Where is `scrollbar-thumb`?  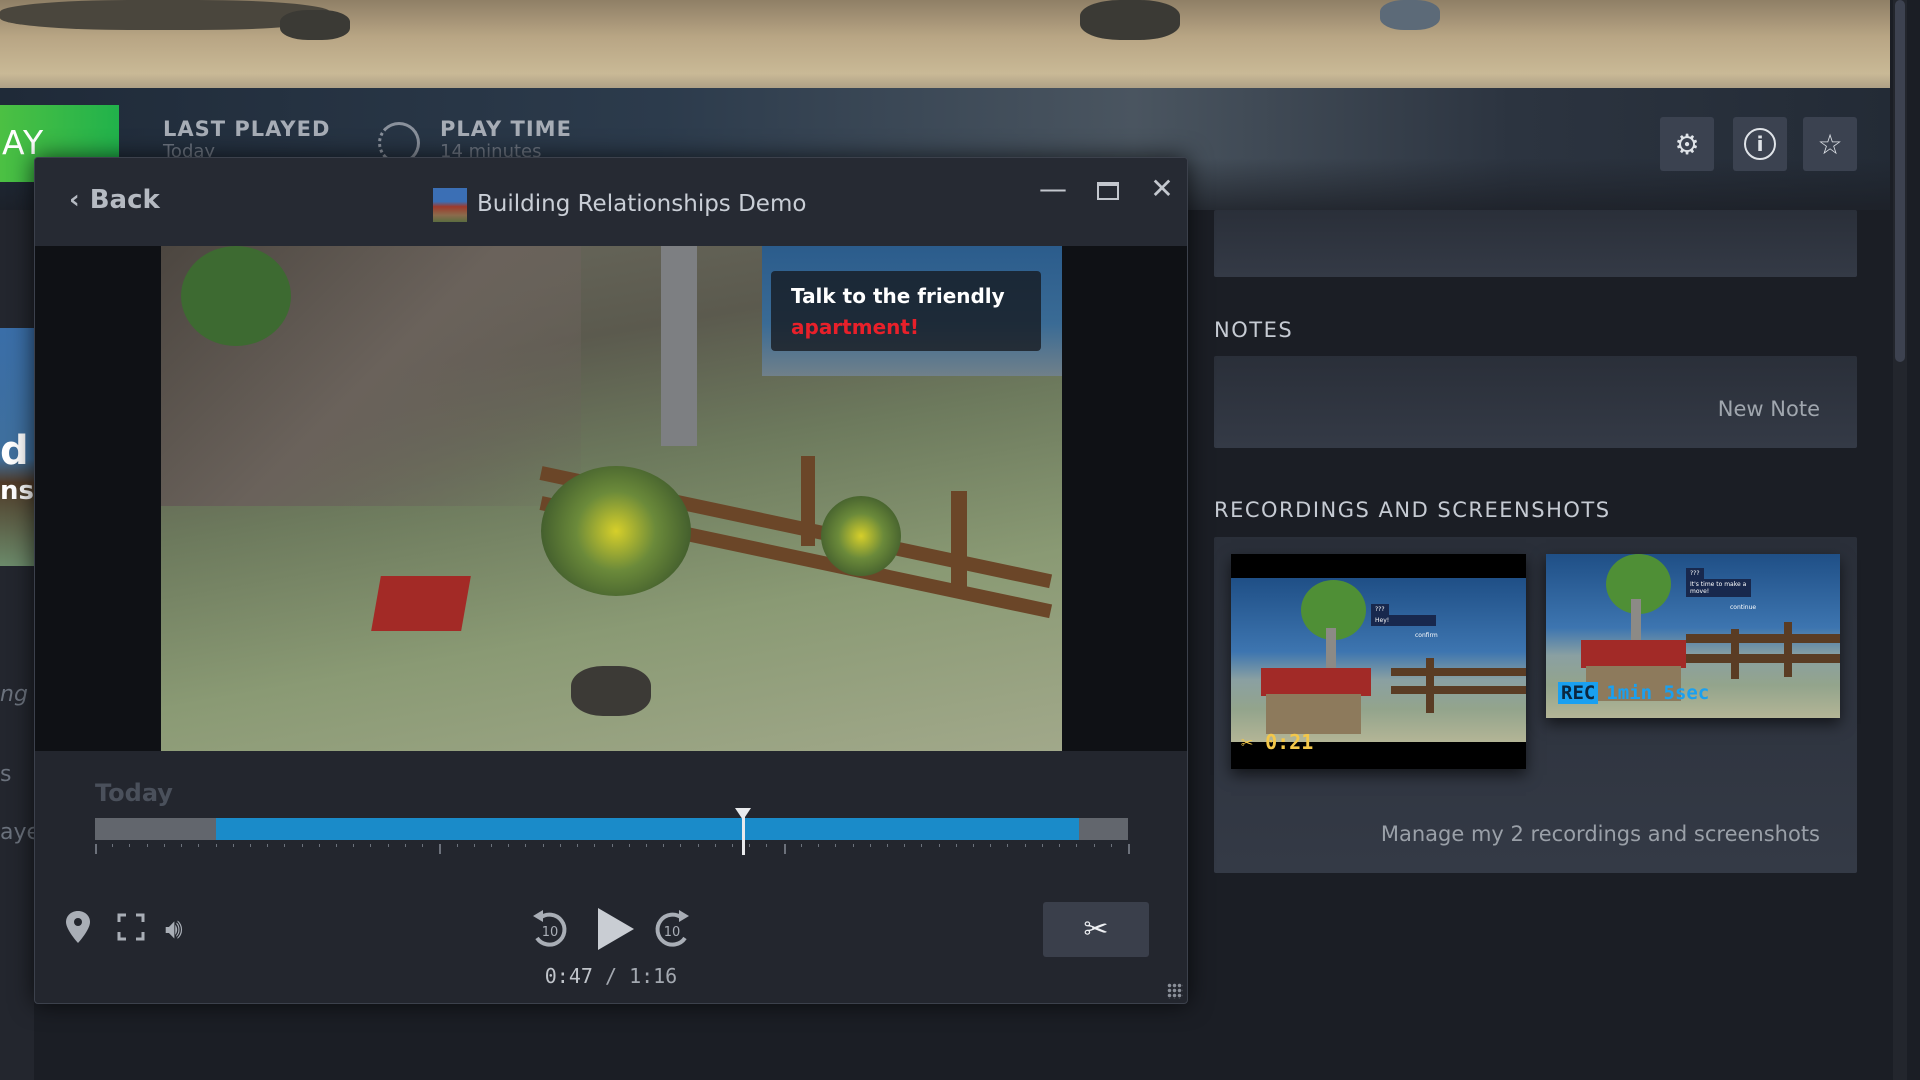
scrollbar-thumb is located at coordinates (1900, 181).